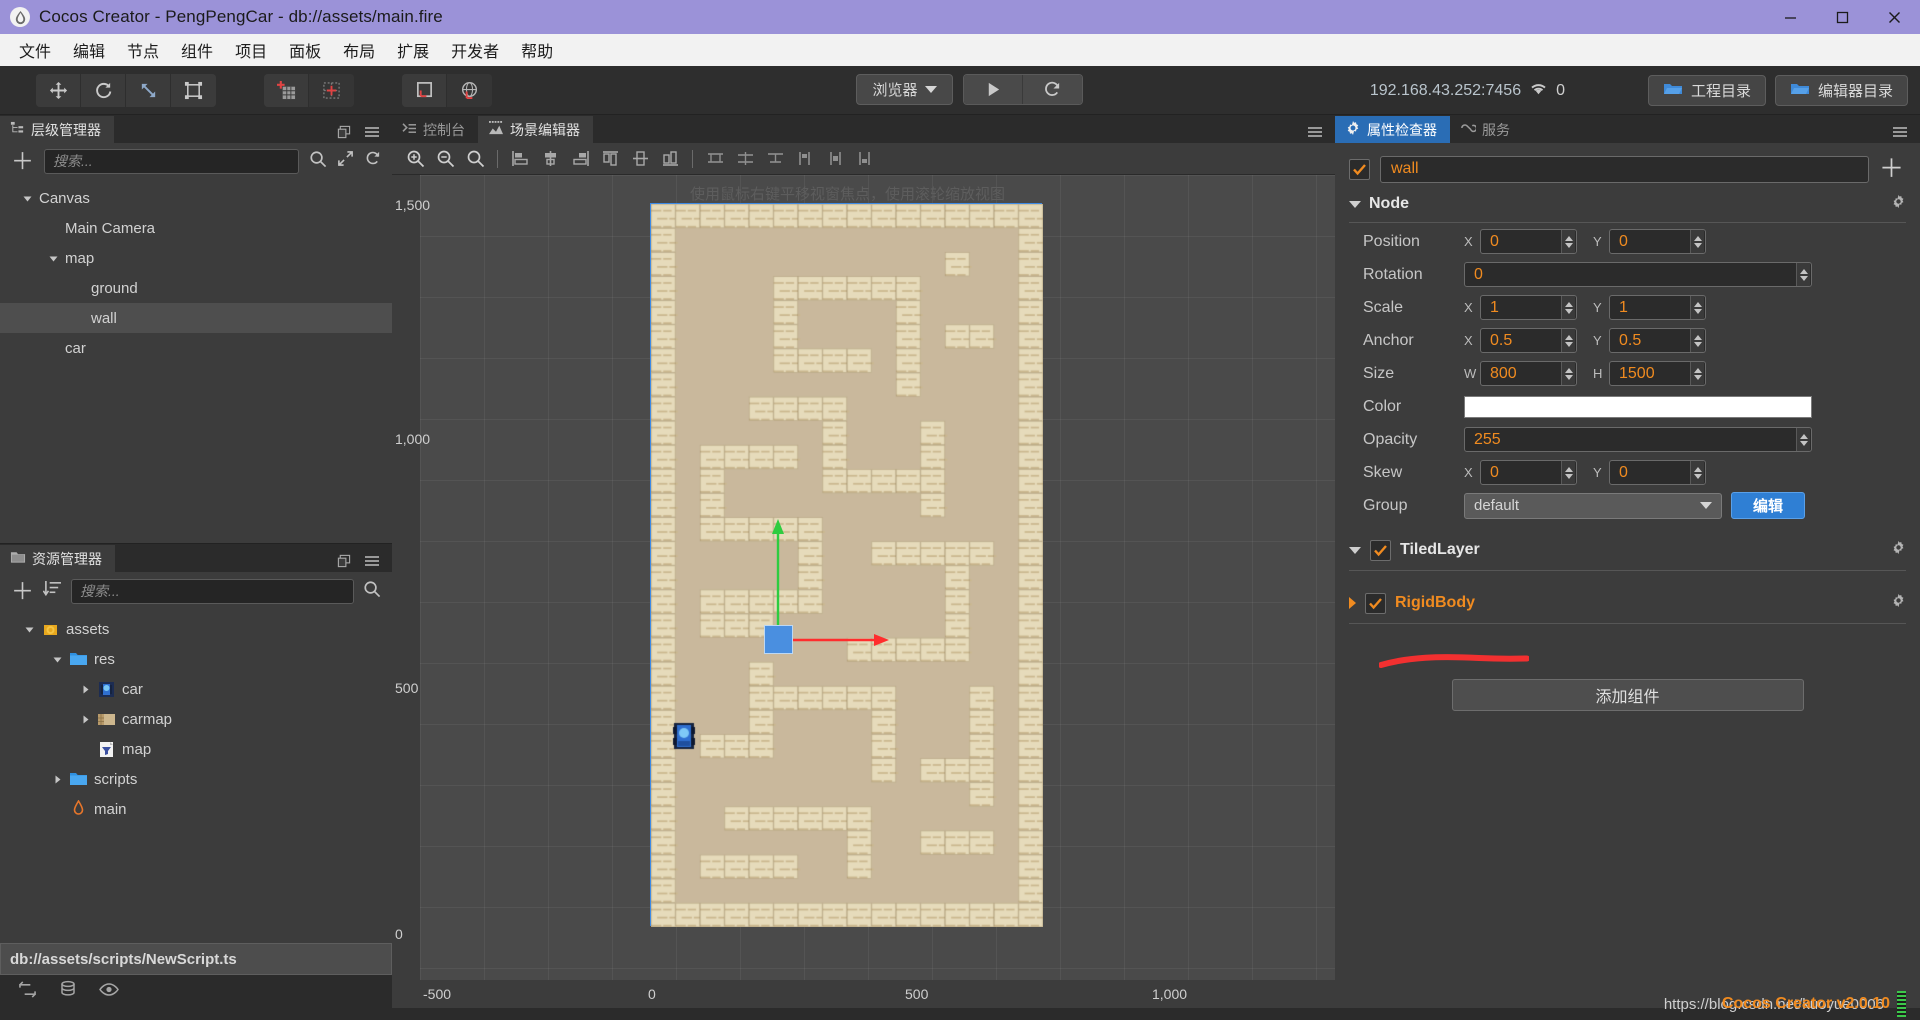 This screenshot has width=1920, height=1020. I want to click on assets-tree: assets res car carmap map scripts main, so click(196, 776).